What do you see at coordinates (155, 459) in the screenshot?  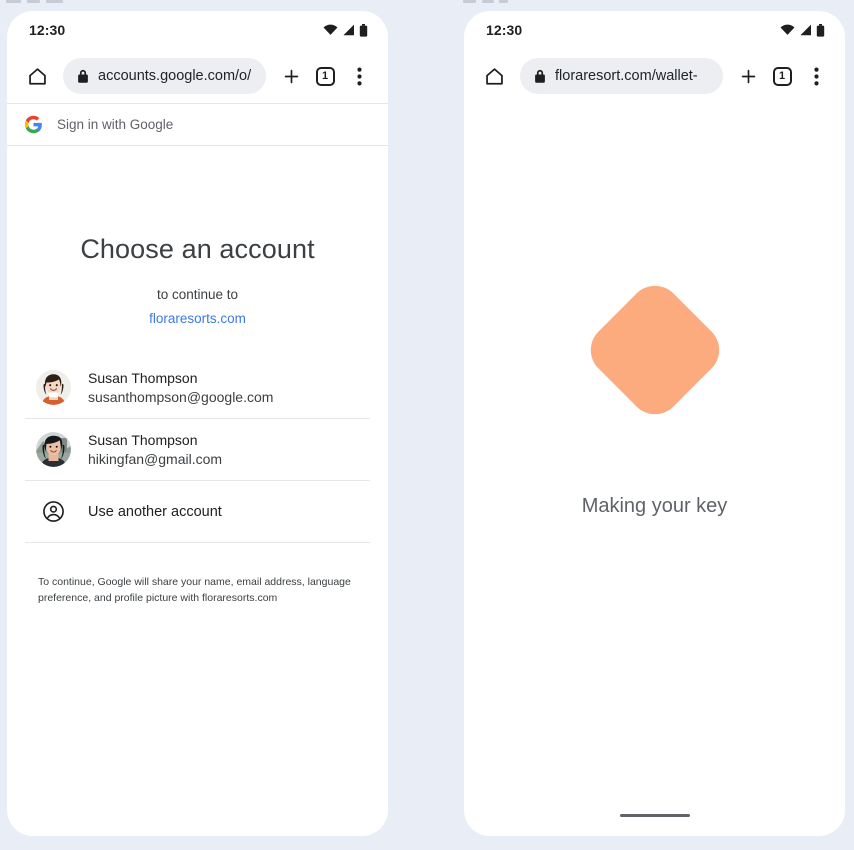 I see `account-email: hikingfan@gmail.com` at bounding box center [155, 459].